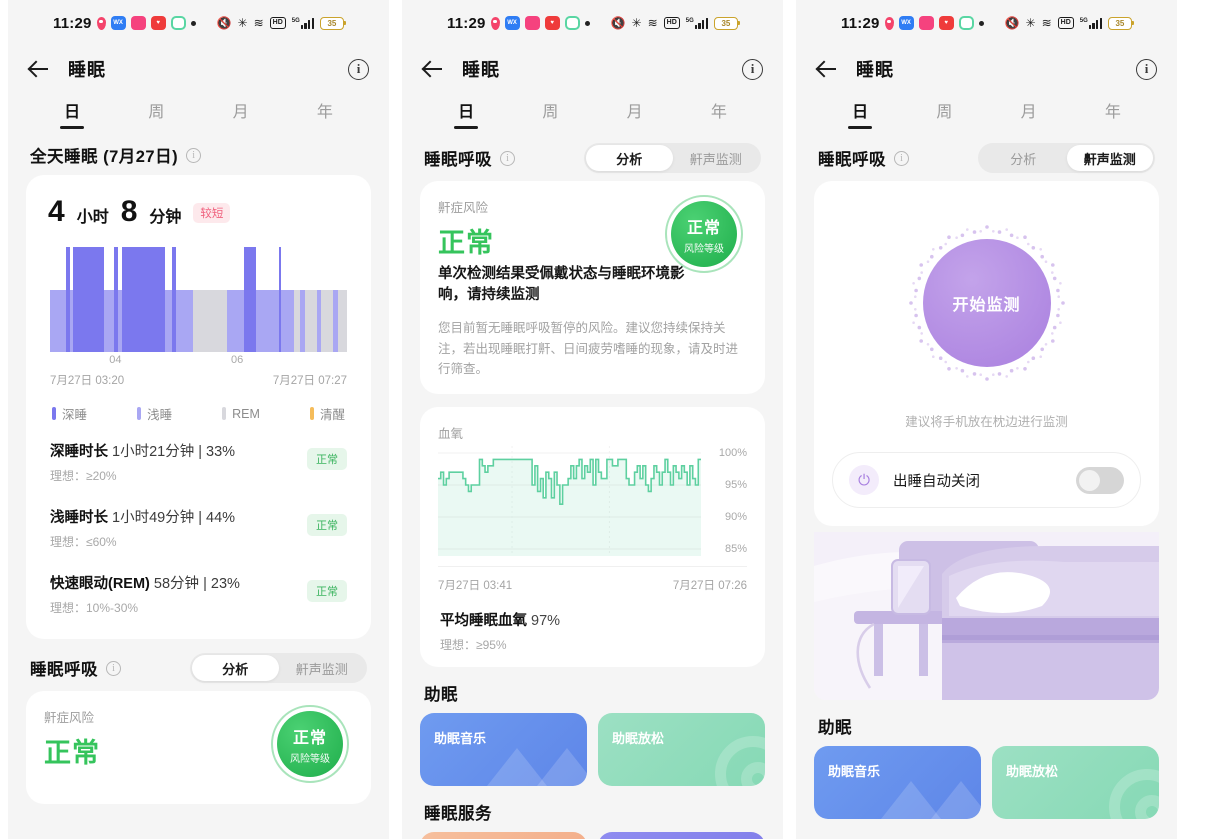 This screenshot has height=839, width=1205. What do you see at coordinates (72, 113) in the screenshot?
I see `tab-day: 日` at bounding box center [72, 113].